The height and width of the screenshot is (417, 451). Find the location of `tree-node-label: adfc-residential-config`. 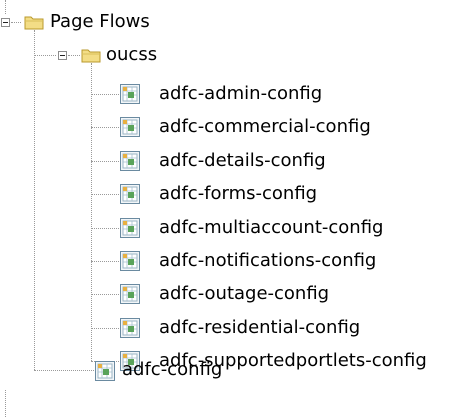

tree-node-label: adfc-residential-config is located at coordinates (259, 328).